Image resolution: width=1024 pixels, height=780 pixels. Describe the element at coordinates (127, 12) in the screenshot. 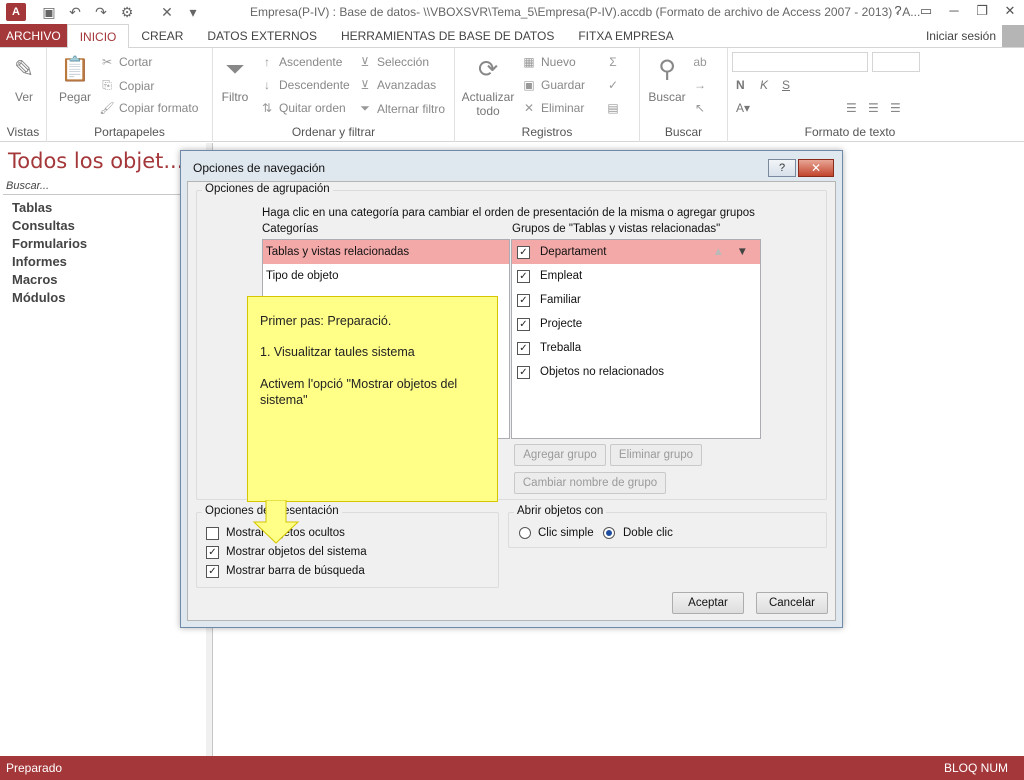

I see `customize-qat-icon: ⚙` at that location.